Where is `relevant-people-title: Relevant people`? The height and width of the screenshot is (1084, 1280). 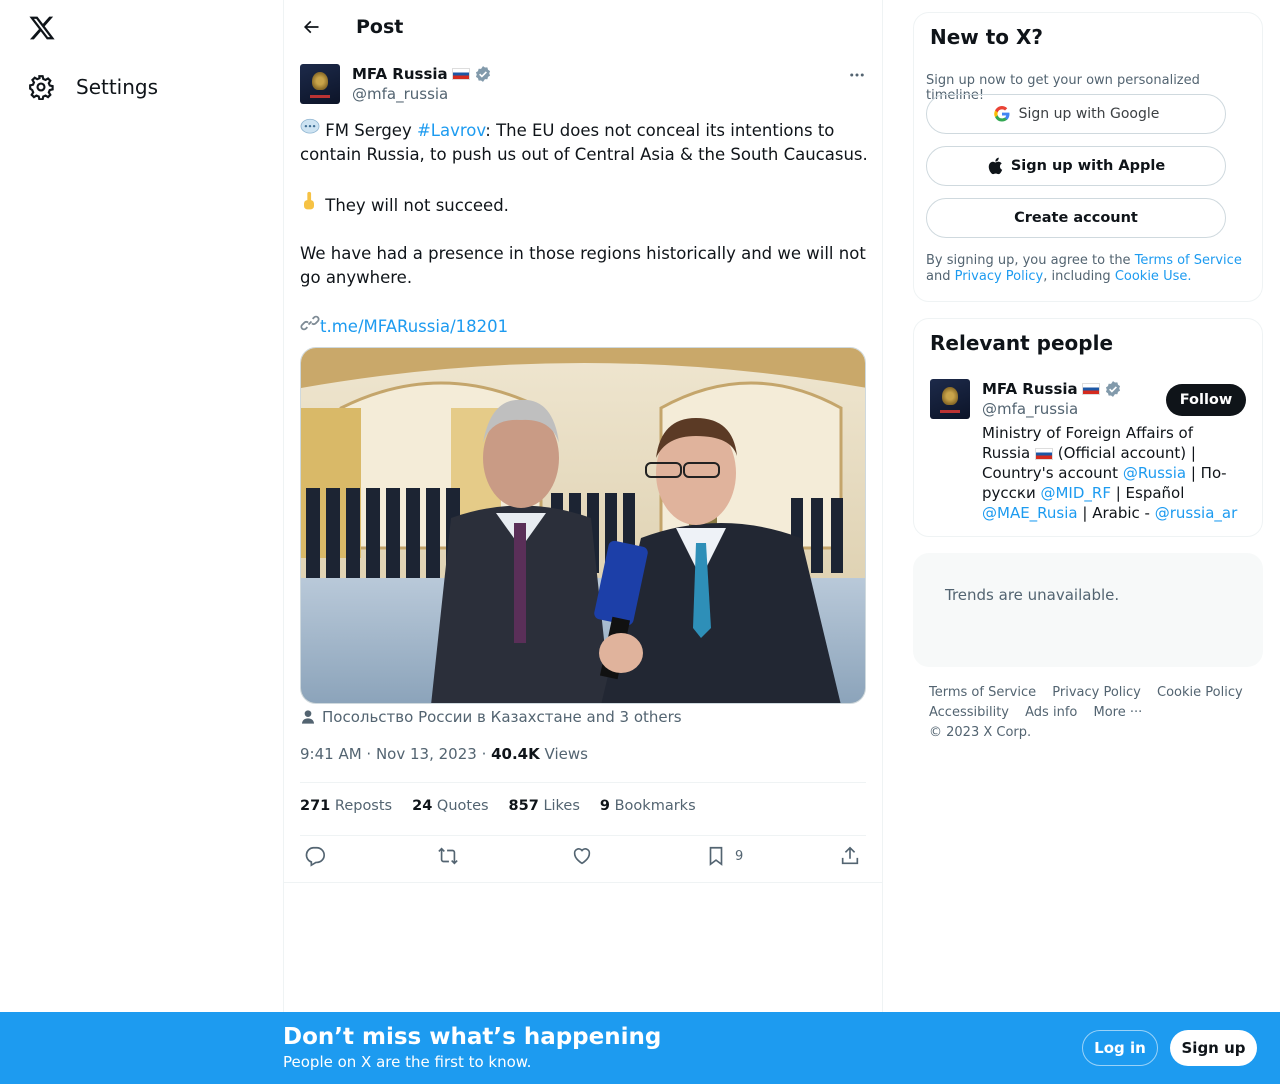 relevant-people-title: Relevant people is located at coordinates (1022, 343).